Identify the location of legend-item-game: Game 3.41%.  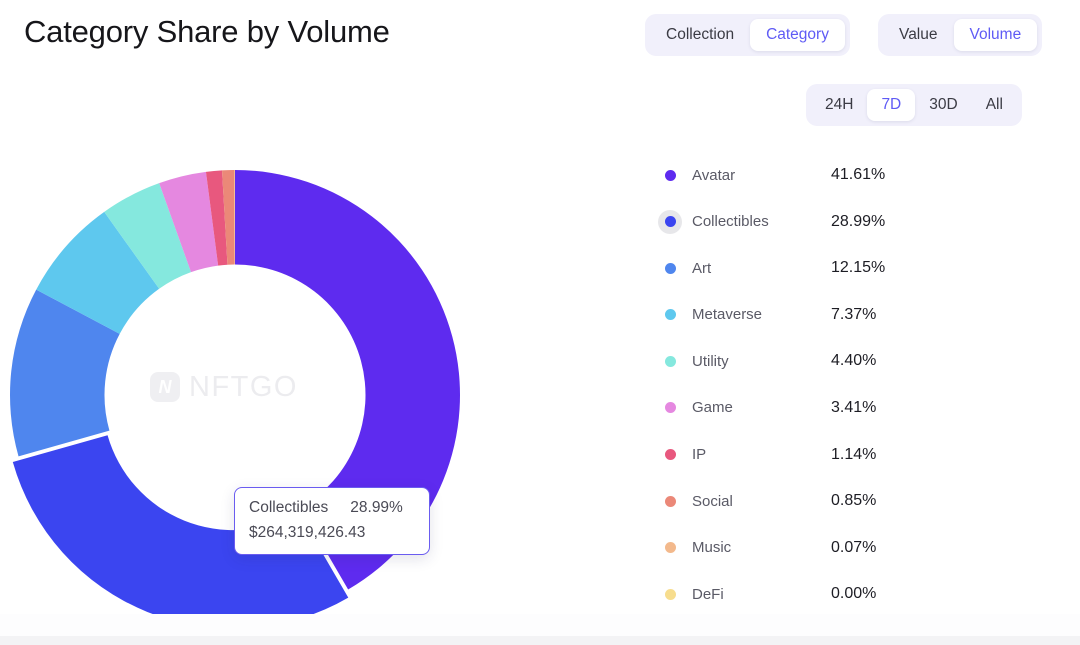
(823, 408).